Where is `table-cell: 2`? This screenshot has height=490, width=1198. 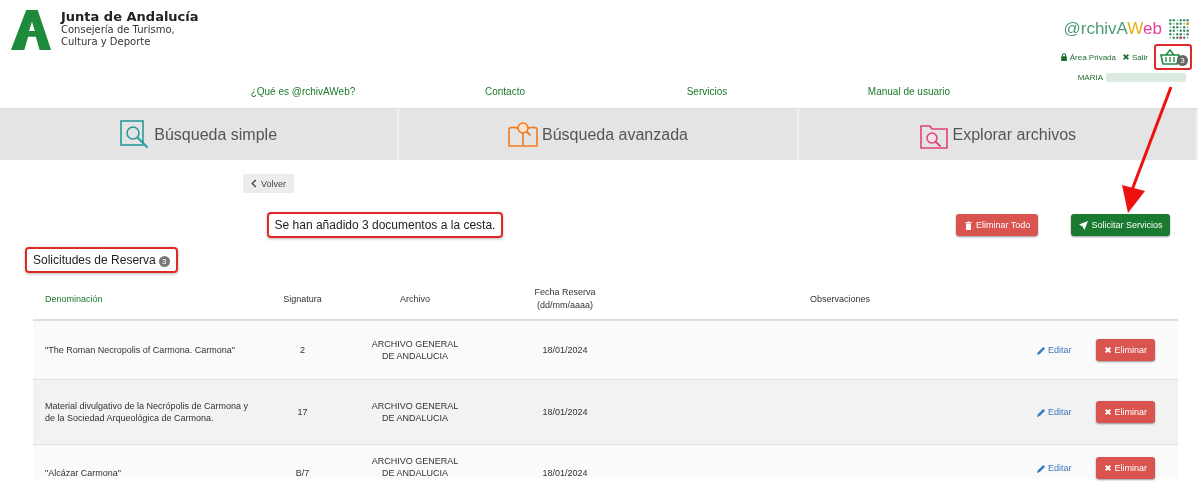
table-cell: 2 is located at coordinates (302, 350).